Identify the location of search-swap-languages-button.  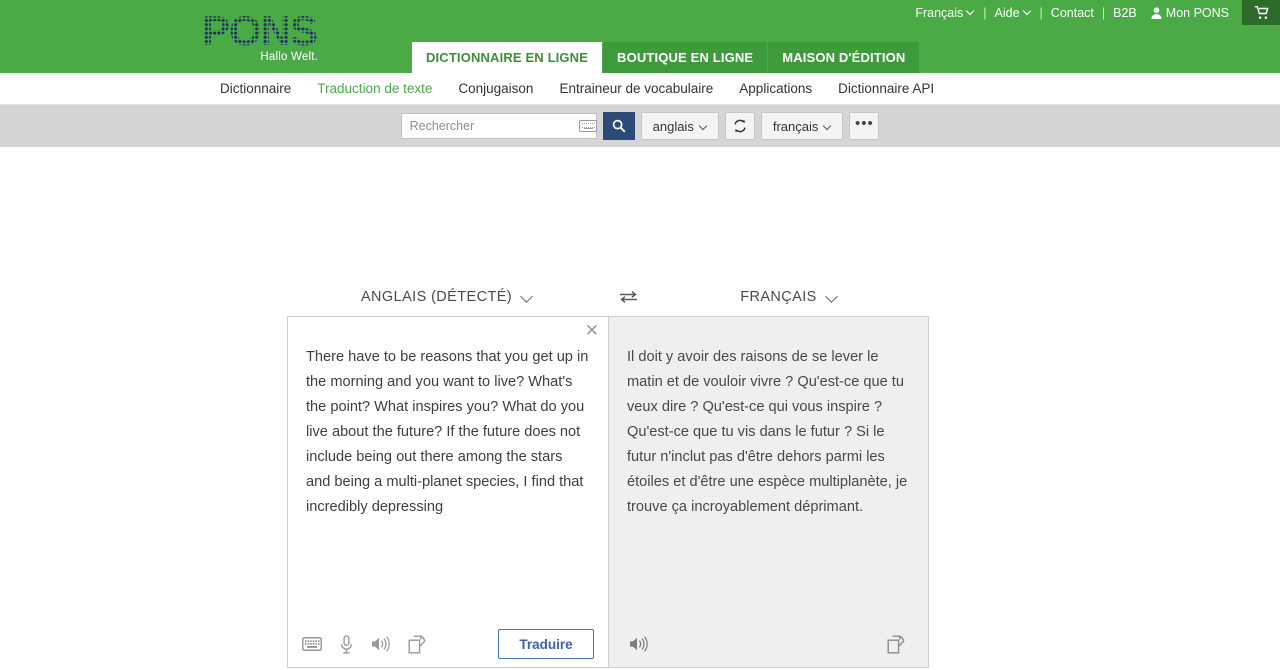
(739, 126).